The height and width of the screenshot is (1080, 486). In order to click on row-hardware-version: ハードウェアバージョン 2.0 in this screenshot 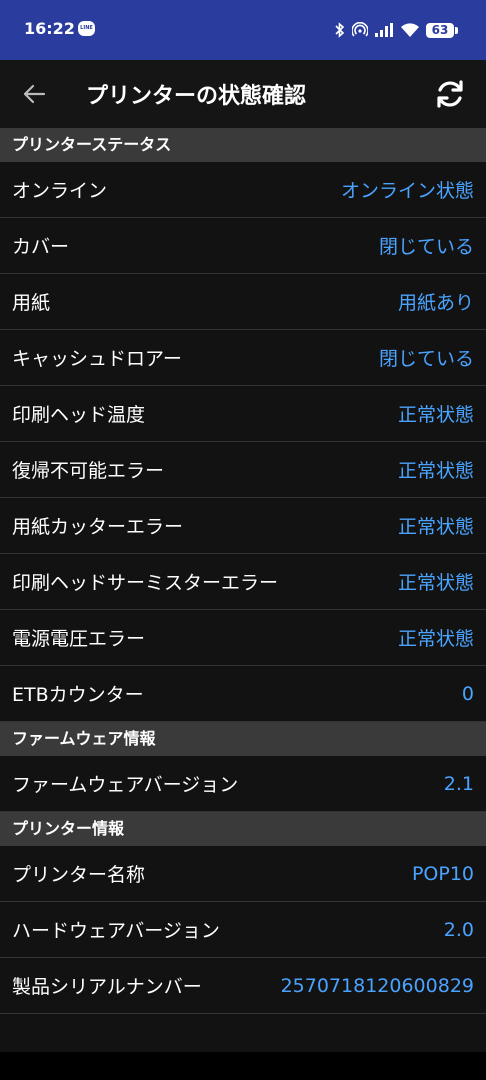, I will do `click(243, 930)`.